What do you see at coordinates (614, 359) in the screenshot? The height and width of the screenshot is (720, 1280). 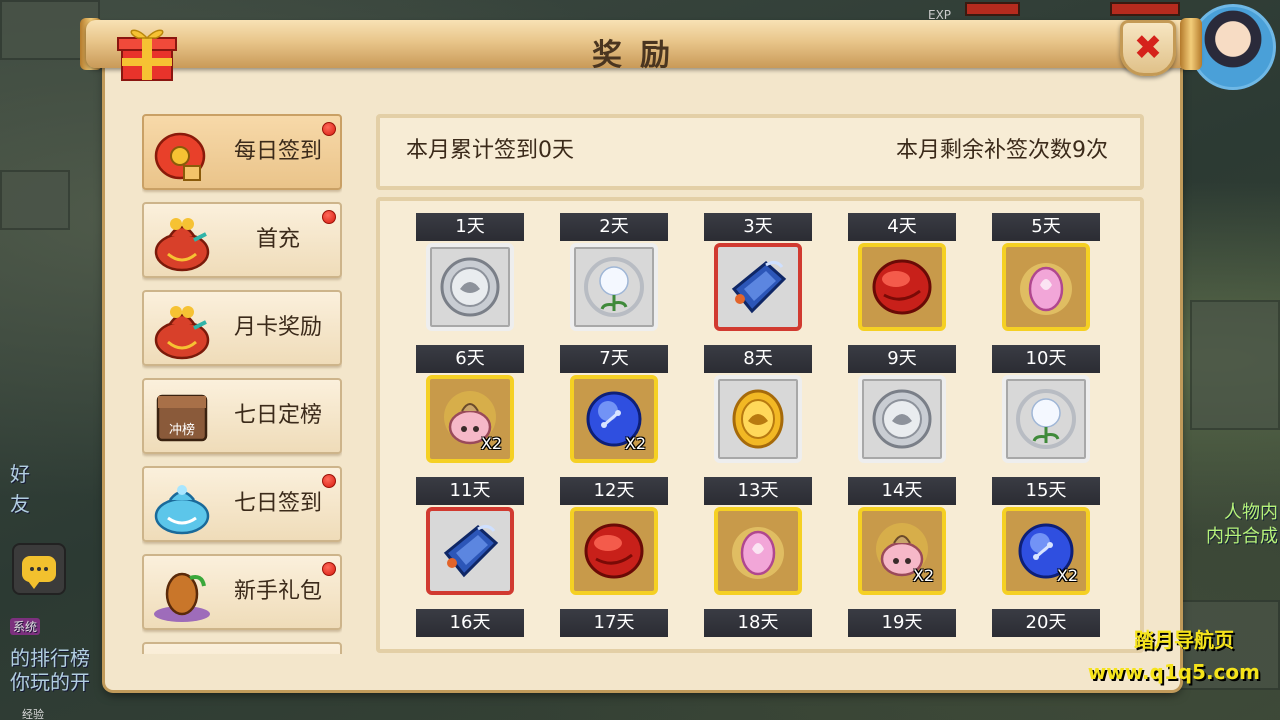 I see `day-label: 7天` at bounding box center [614, 359].